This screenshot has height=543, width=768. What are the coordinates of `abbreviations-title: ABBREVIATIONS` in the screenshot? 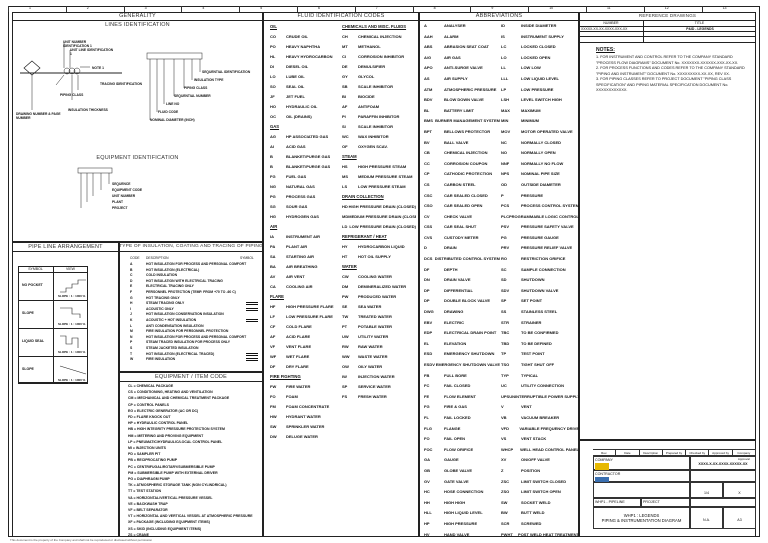 It's located at (499, 16).